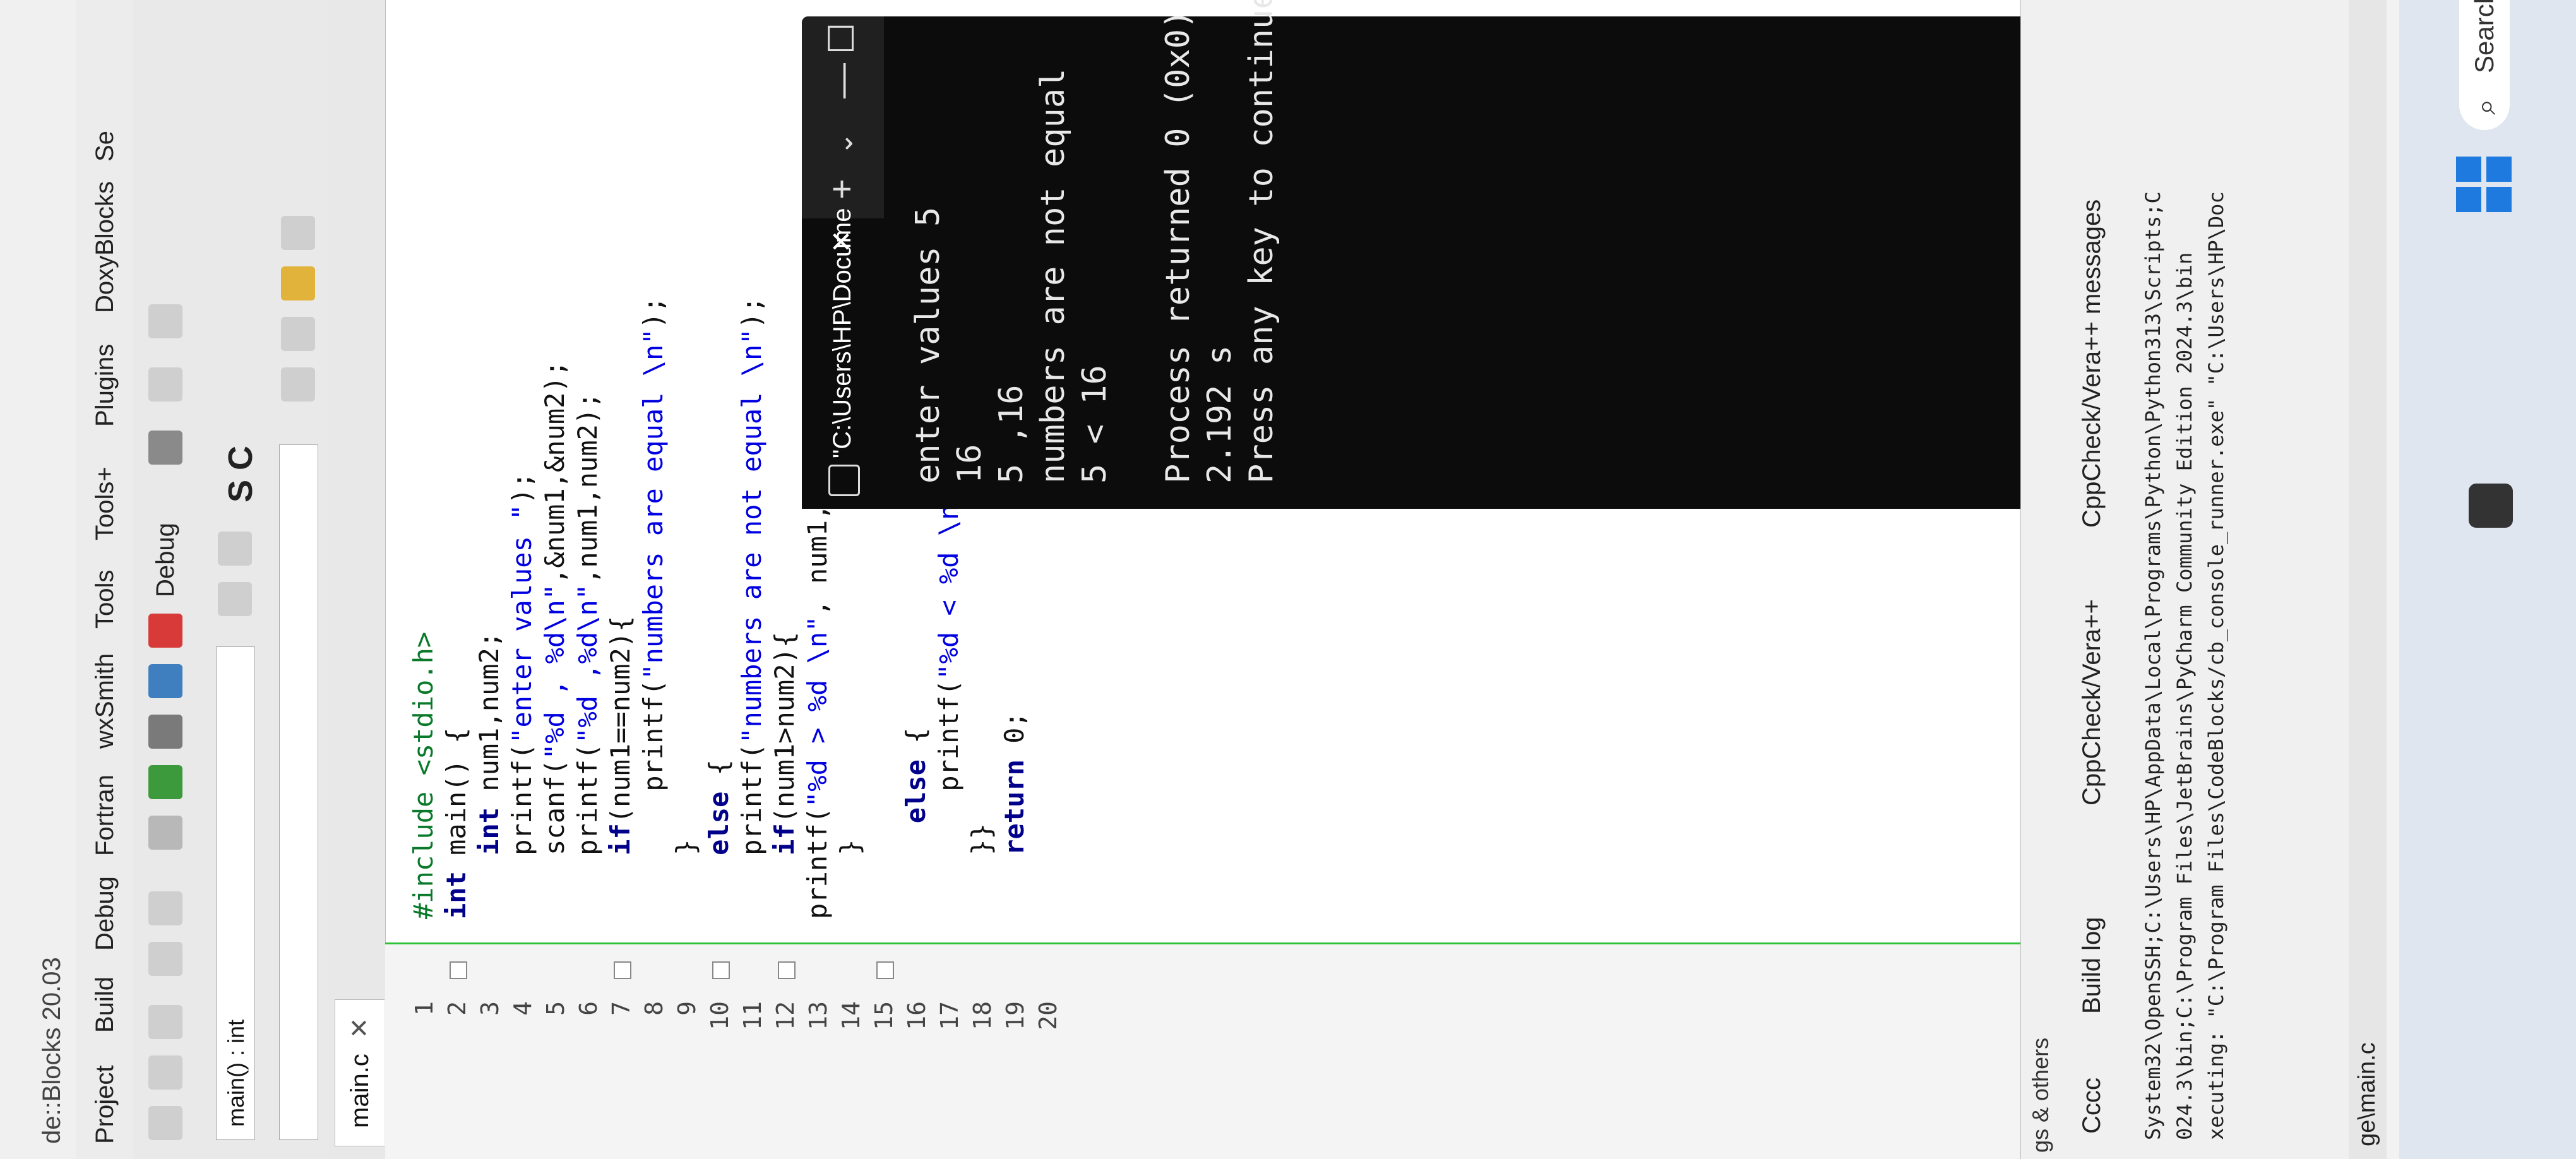  Describe the element at coordinates (523, 1009) in the screenshot. I see `line-number: 4` at that location.